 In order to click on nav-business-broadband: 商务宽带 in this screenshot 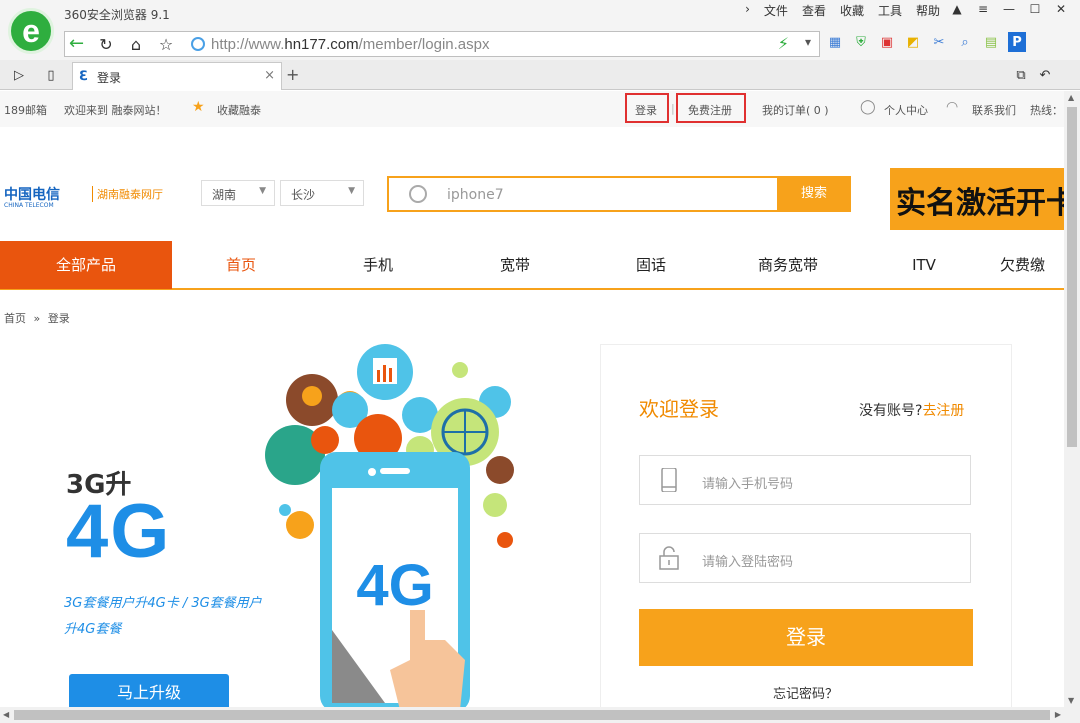, I will do `click(788, 265)`.